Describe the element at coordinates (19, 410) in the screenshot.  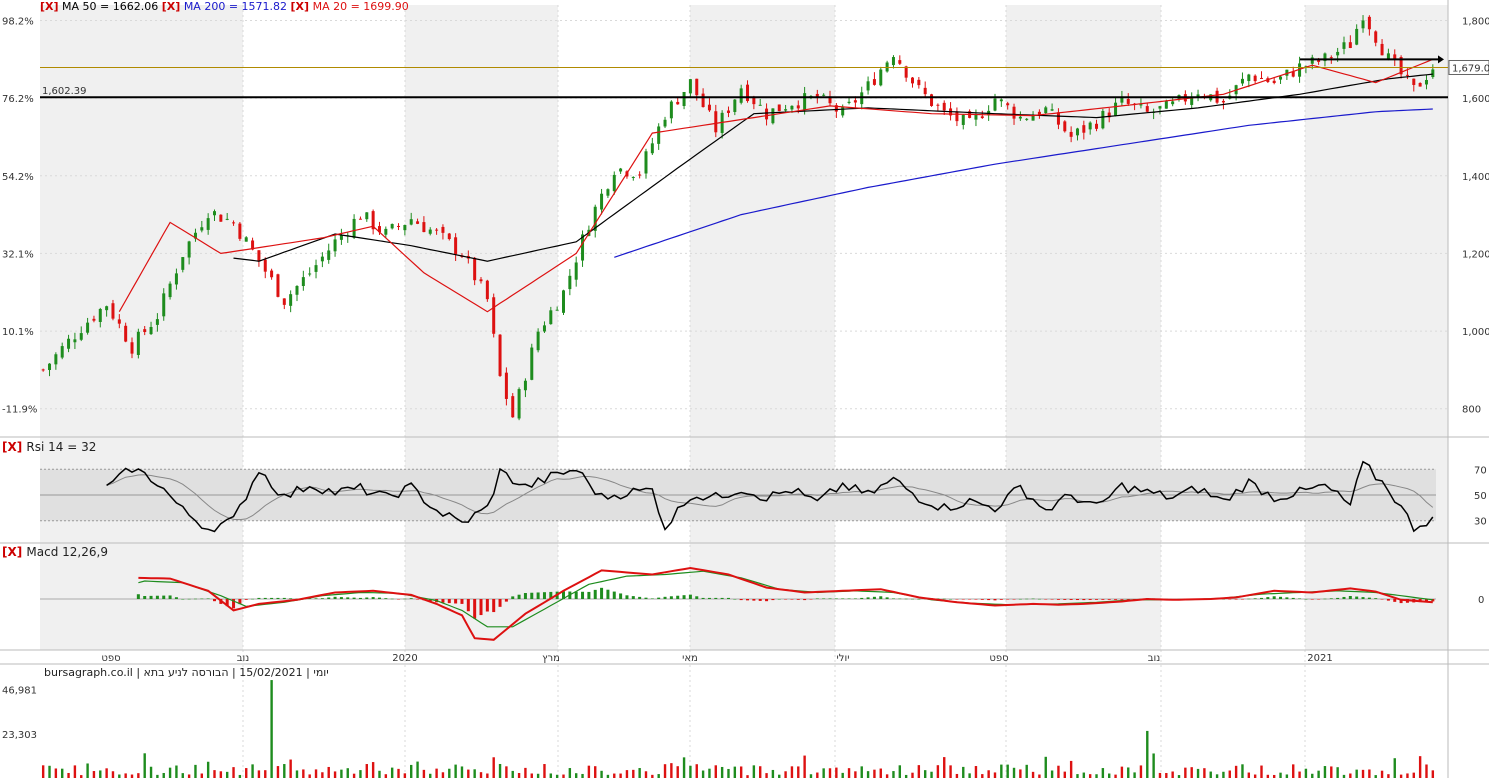
I see `pct-tick-label: -11.9%` at that location.